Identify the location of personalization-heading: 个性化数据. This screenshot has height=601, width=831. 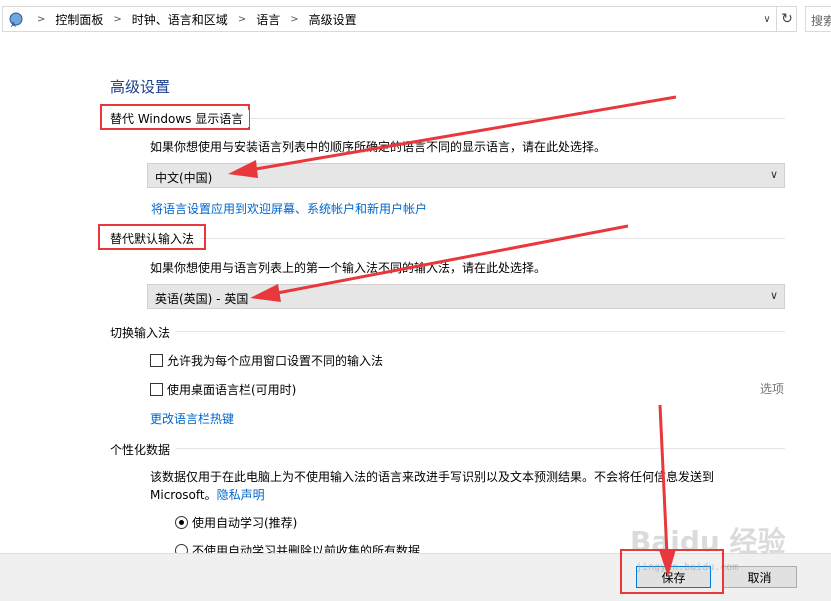
(143, 449).